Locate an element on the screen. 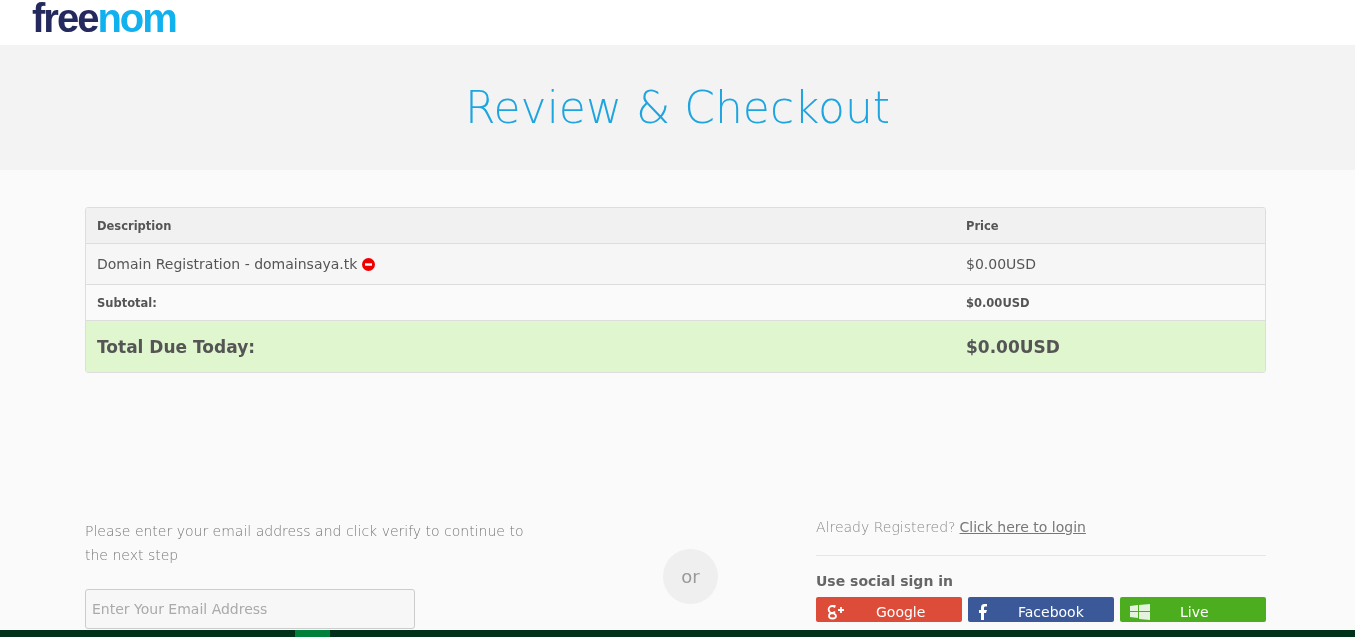 This screenshot has width=1355, height=637. description-cell: Total Due Today: is located at coordinates (176, 346).